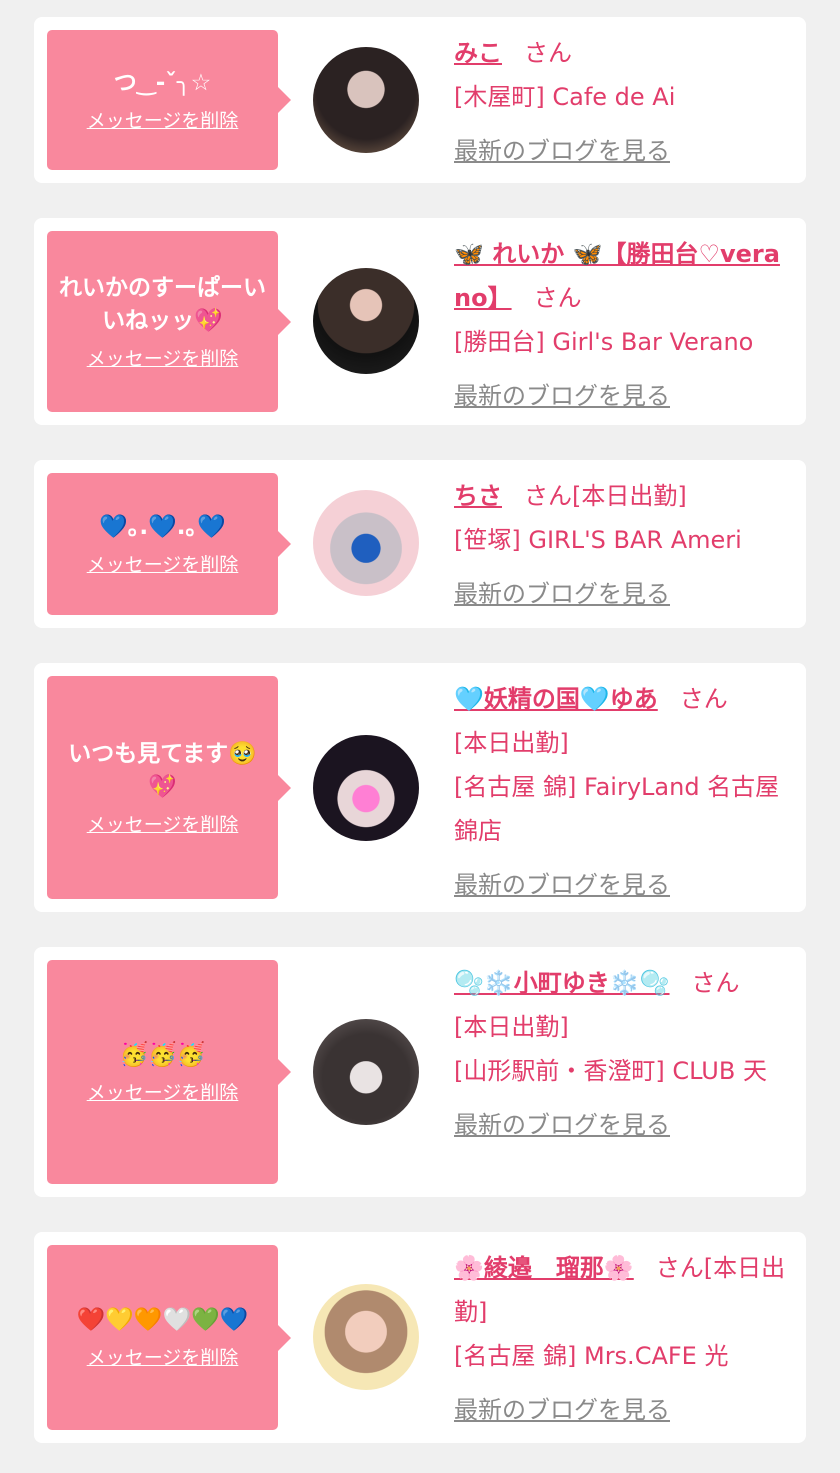 This screenshot has height=1473, width=840. I want to click on cast-name-link: みこ, so click(478, 53).